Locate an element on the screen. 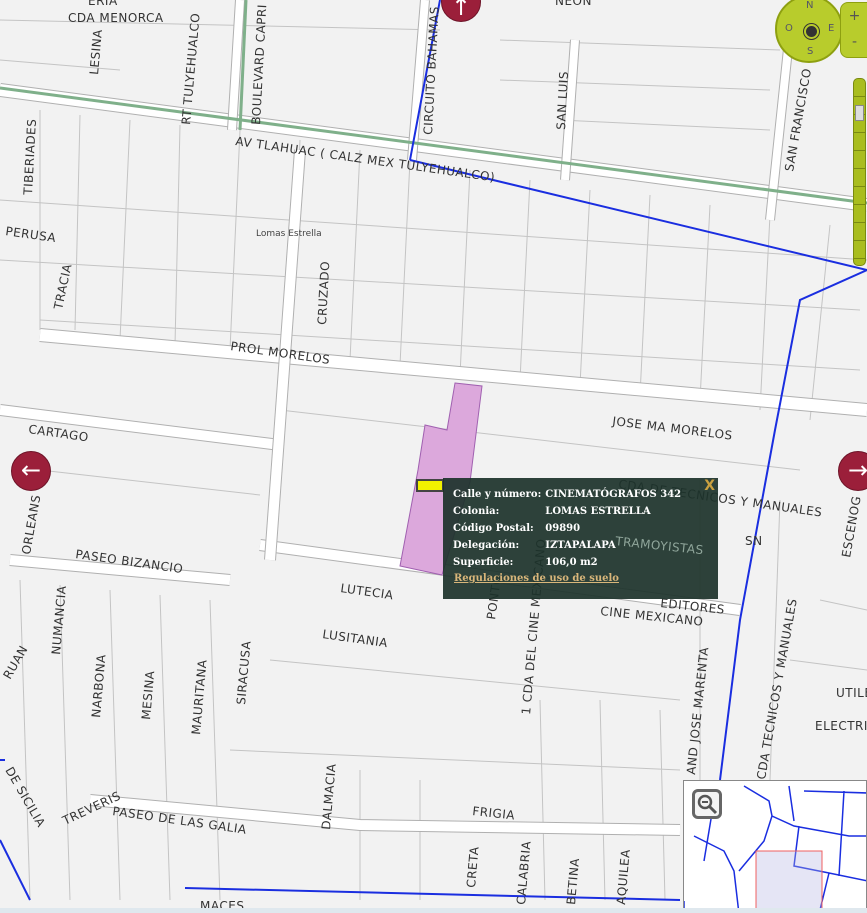  overview-zoom-out-button is located at coordinates (707, 804).